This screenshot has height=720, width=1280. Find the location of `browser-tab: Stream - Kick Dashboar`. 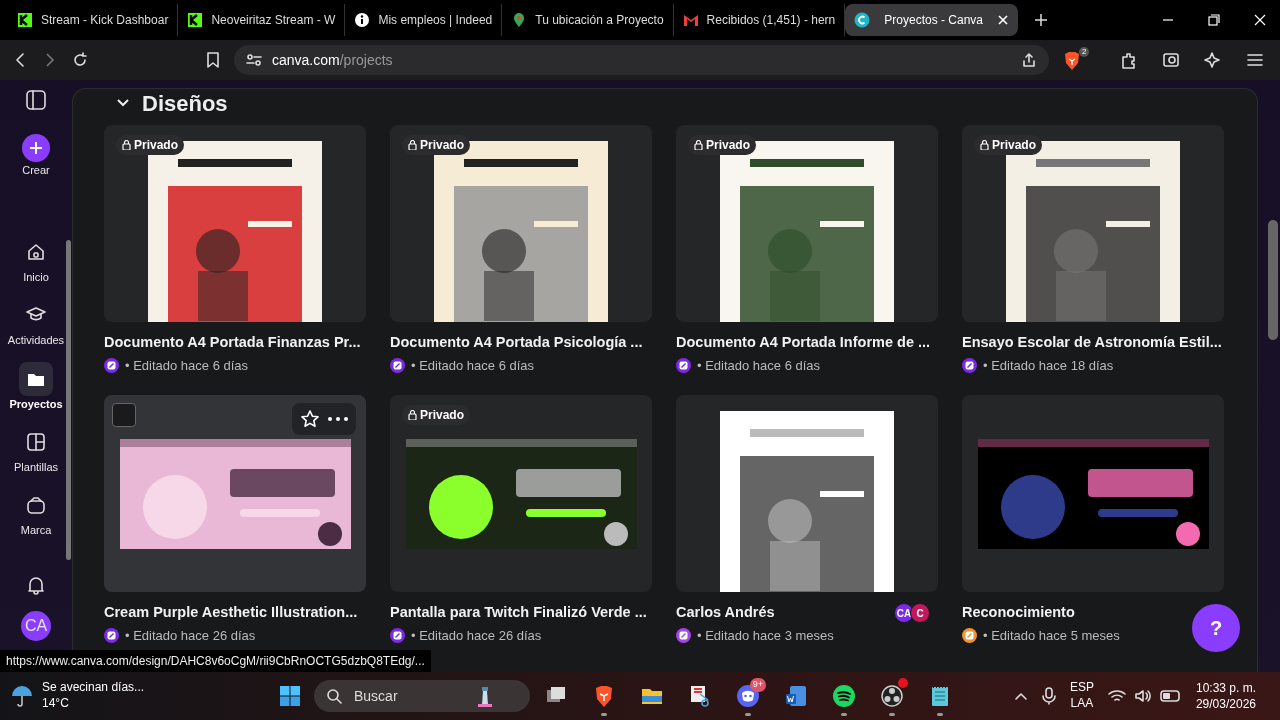

browser-tab: Stream - Kick Dashboar is located at coordinates (93, 20).